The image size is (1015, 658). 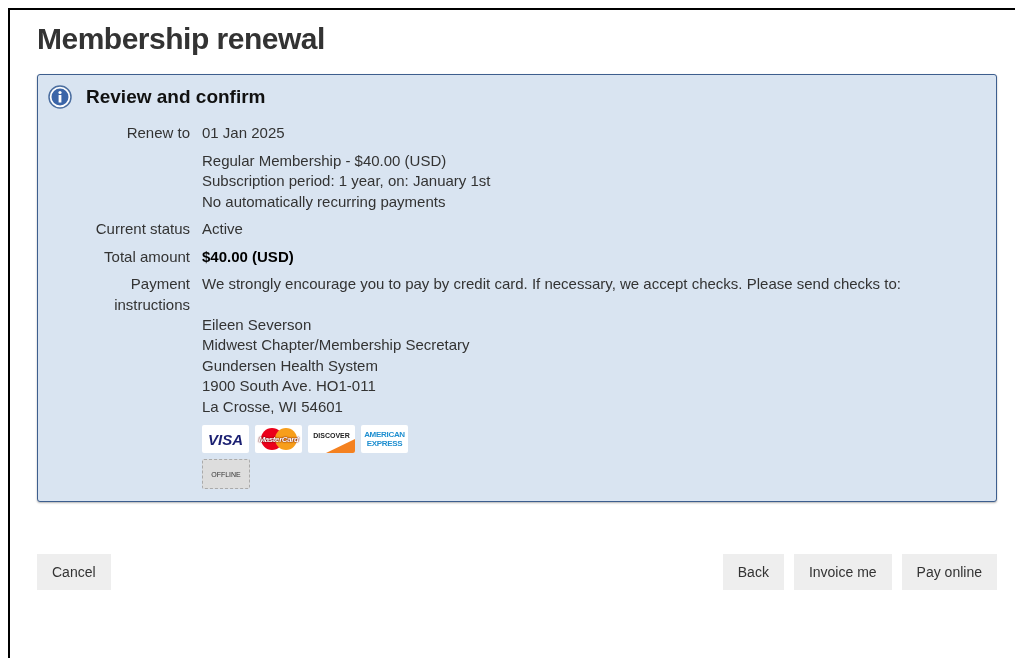 What do you see at coordinates (147, 256) in the screenshot?
I see `field-label: Total amount` at bounding box center [147, 256].